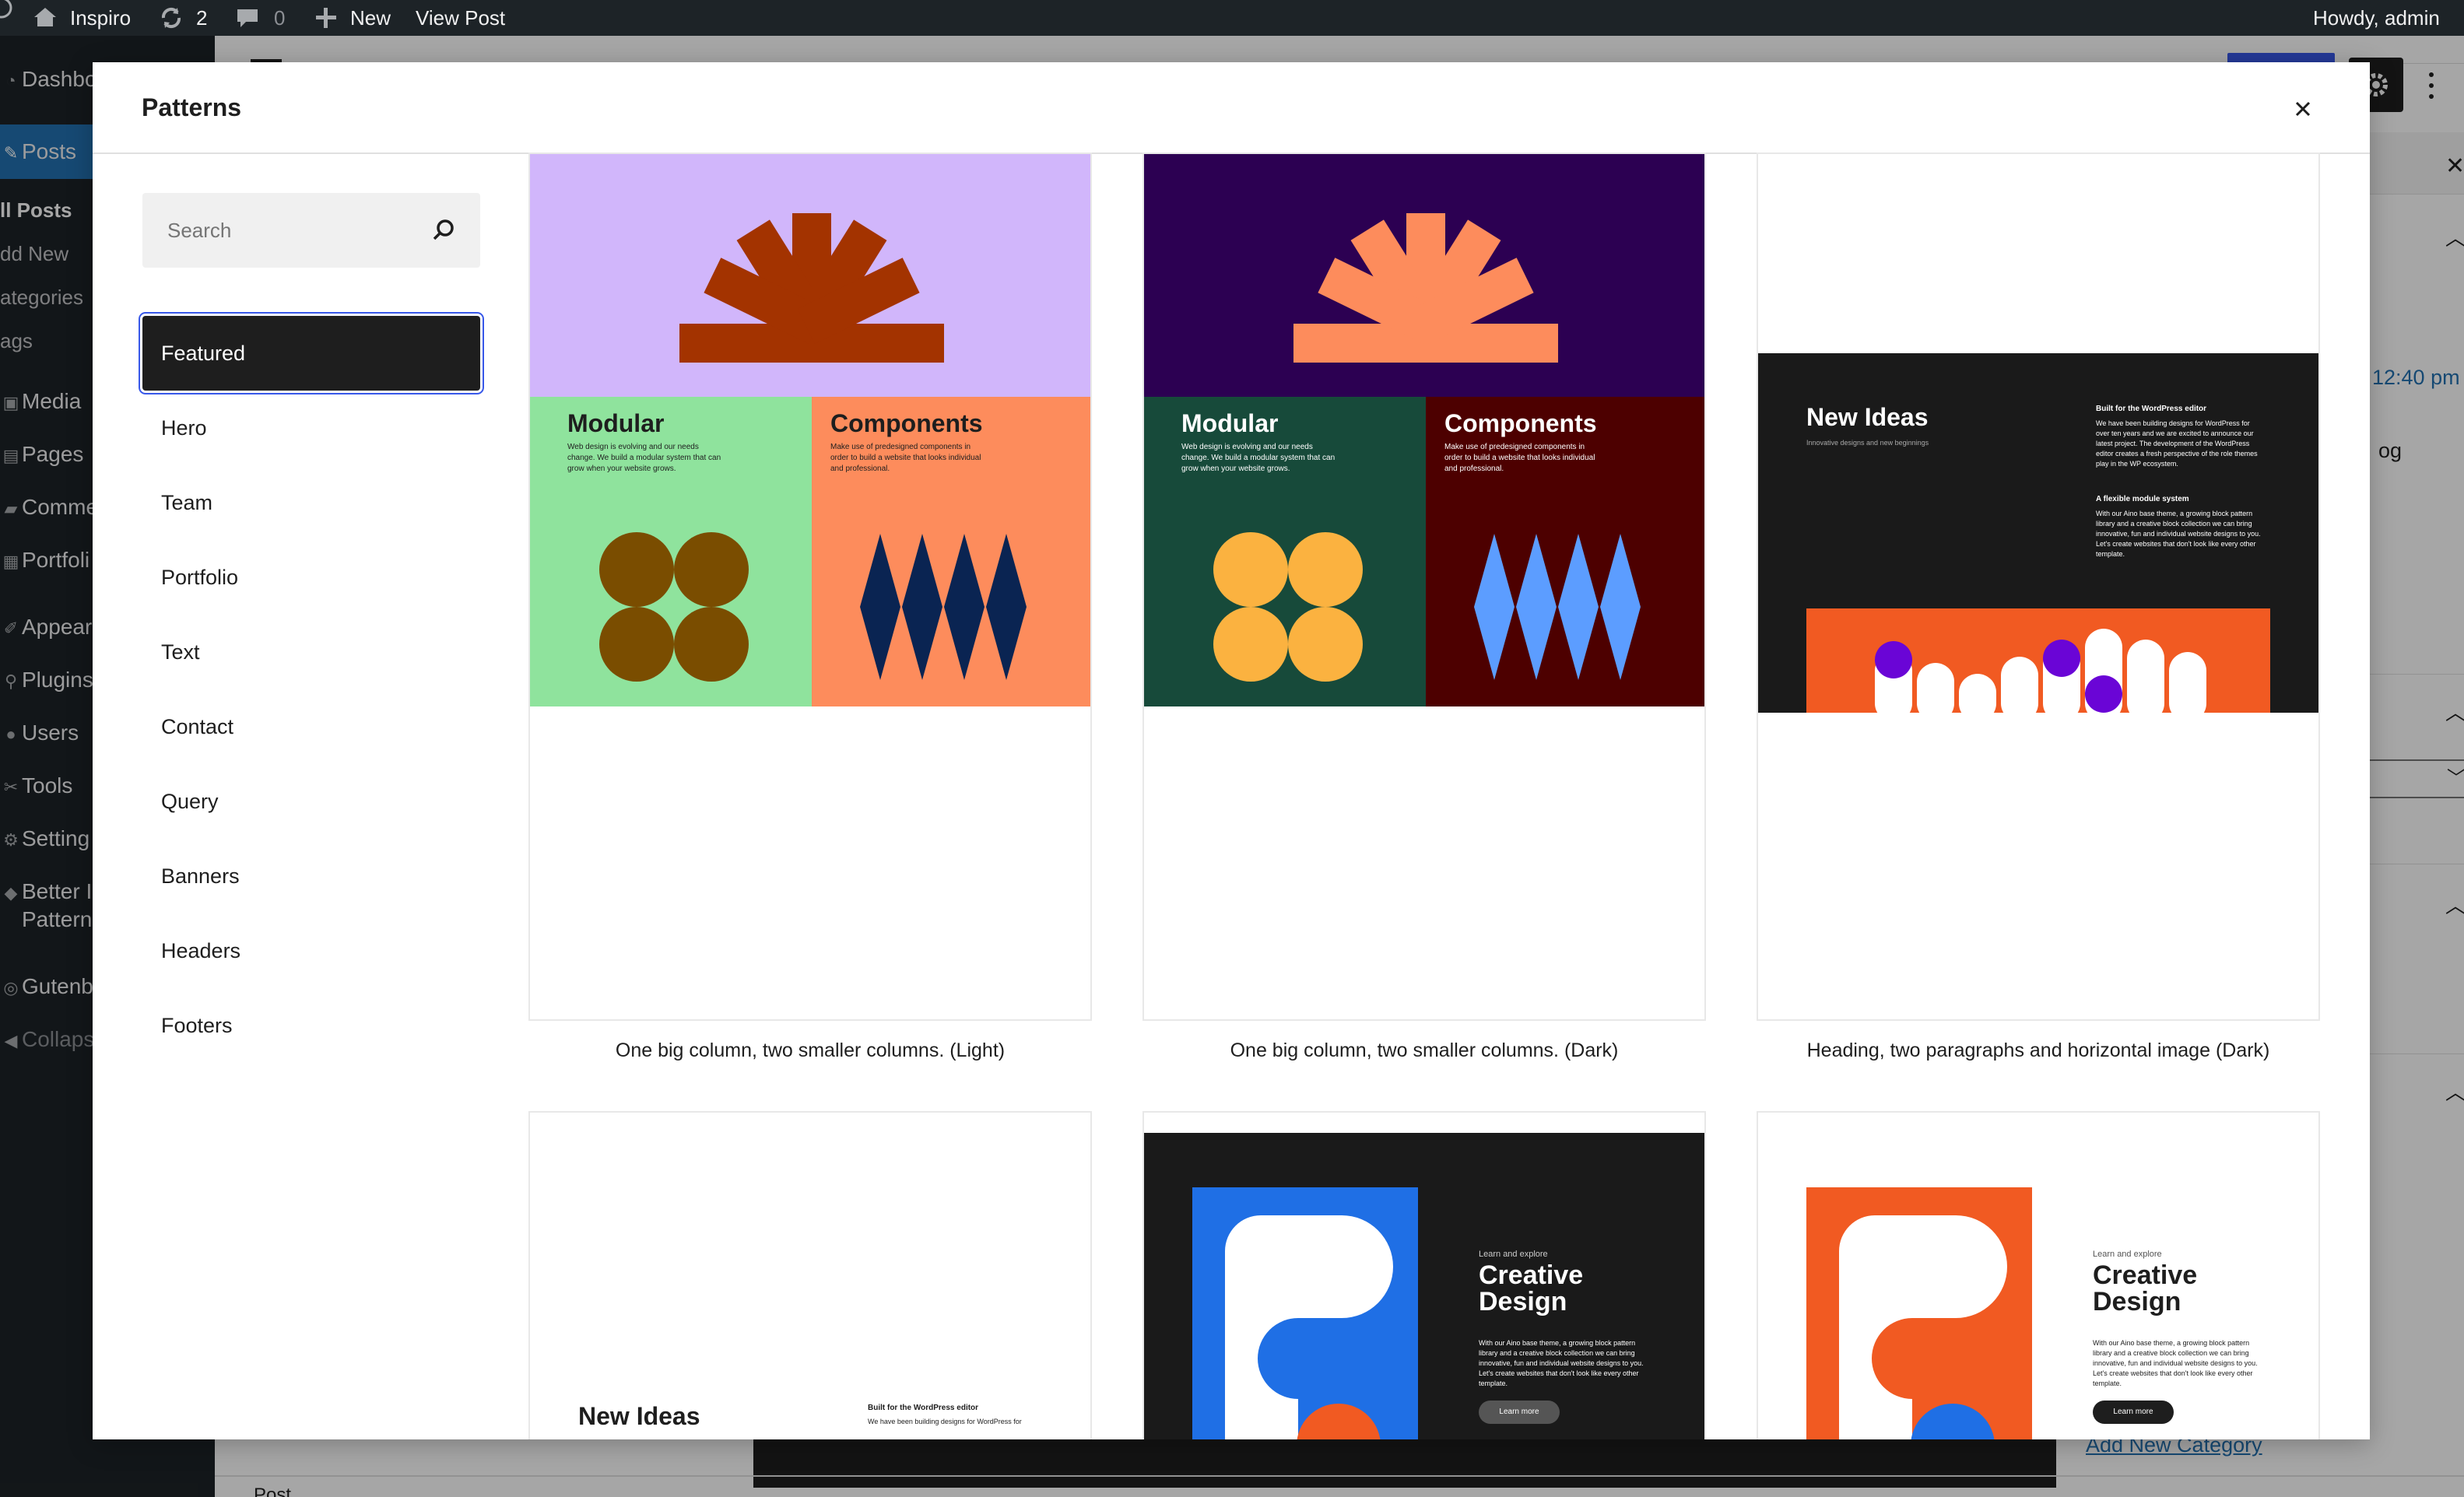 This screenshot has width=2464, height=1497. I want to click on site-name-link: Inspiro, so click(101, 18).